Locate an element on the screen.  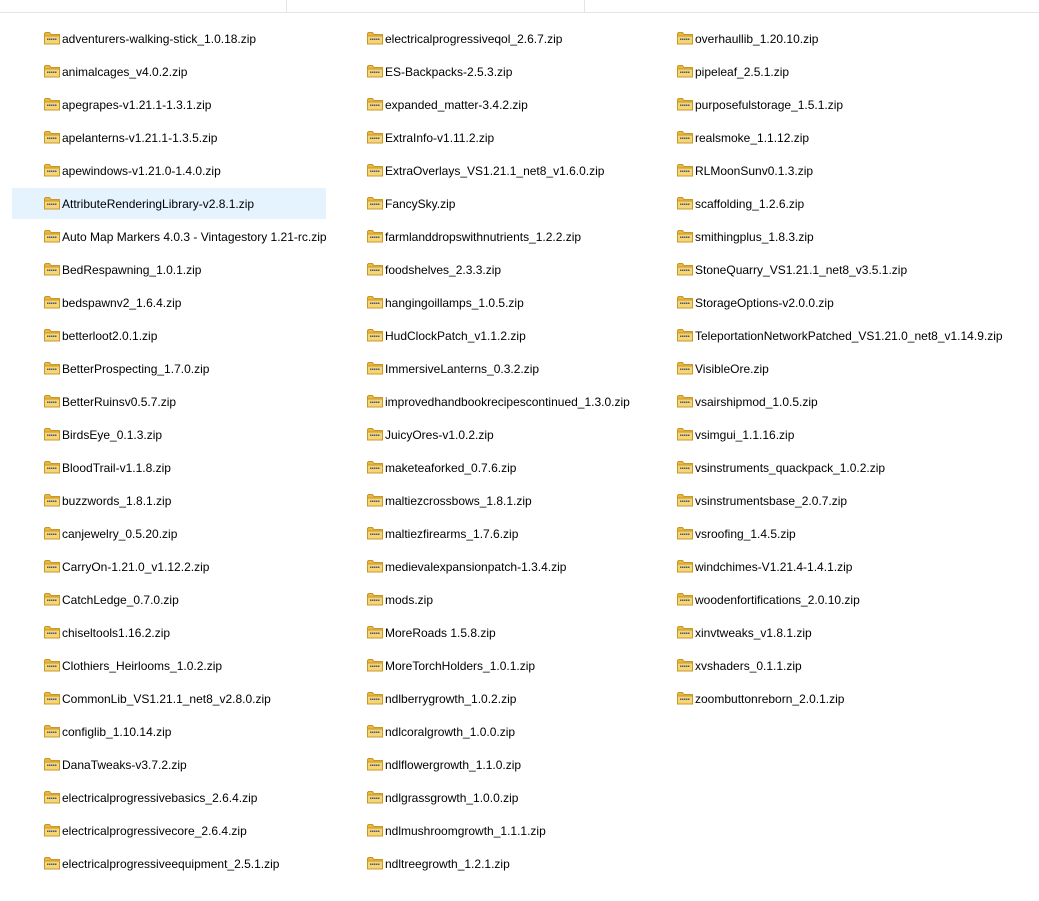
file-item: BloodTrail-v1.1.8.zip is located at coordinates (169, 467).